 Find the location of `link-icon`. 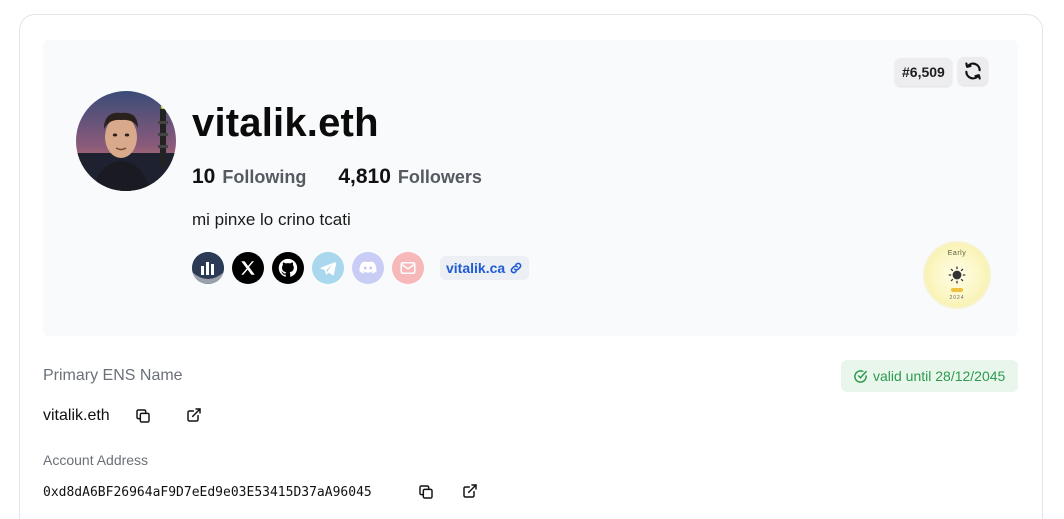

link-icon is located at coordinates (516, 268).